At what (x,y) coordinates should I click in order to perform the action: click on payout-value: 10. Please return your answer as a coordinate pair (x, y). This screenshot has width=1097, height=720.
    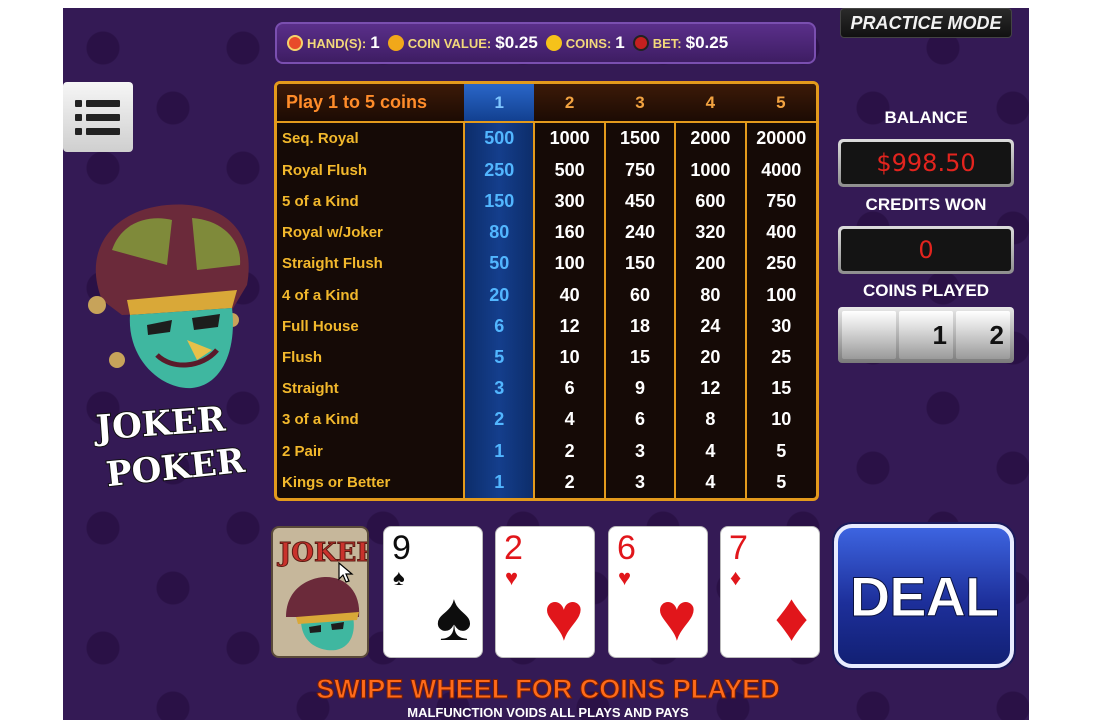
    Looking at the image, I should click on (780, 420).